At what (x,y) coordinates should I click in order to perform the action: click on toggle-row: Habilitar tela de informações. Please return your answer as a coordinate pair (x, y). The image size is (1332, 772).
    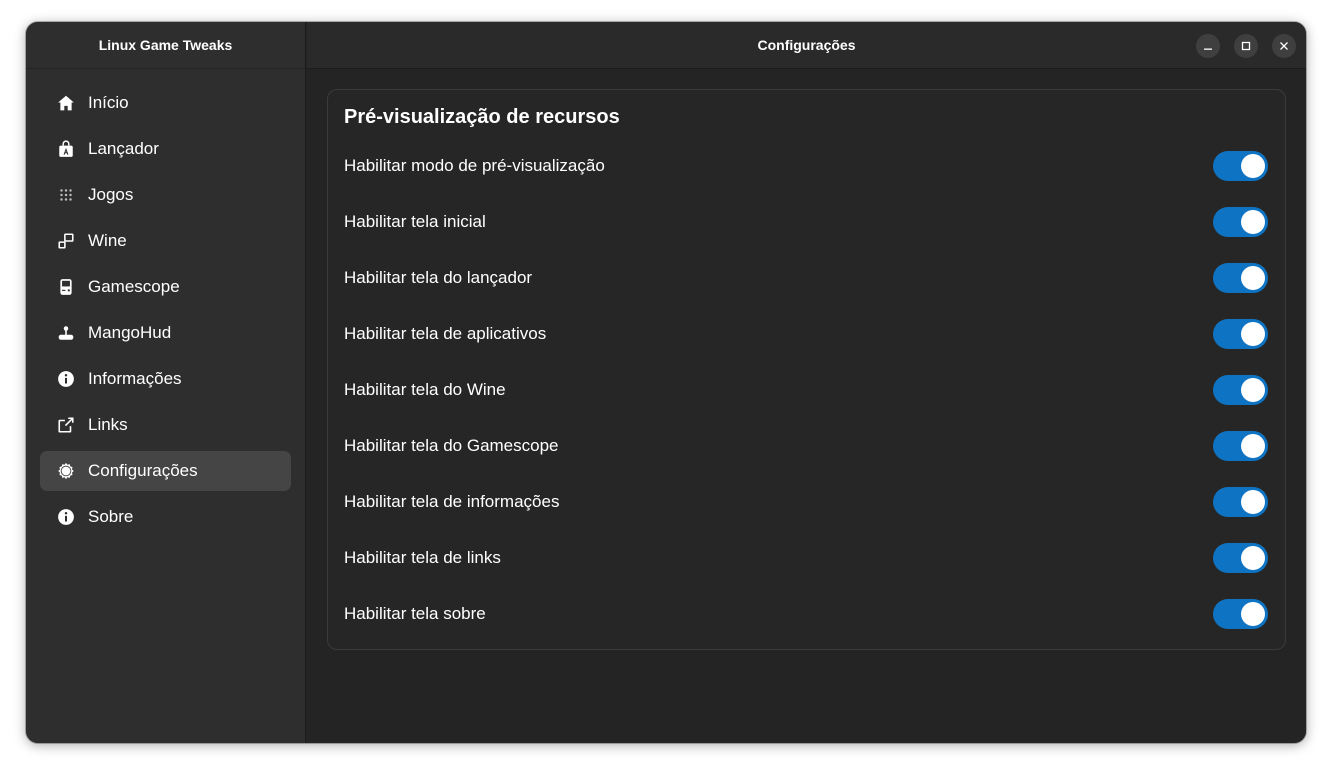
    Looking at the image, I should click on (806, 502).